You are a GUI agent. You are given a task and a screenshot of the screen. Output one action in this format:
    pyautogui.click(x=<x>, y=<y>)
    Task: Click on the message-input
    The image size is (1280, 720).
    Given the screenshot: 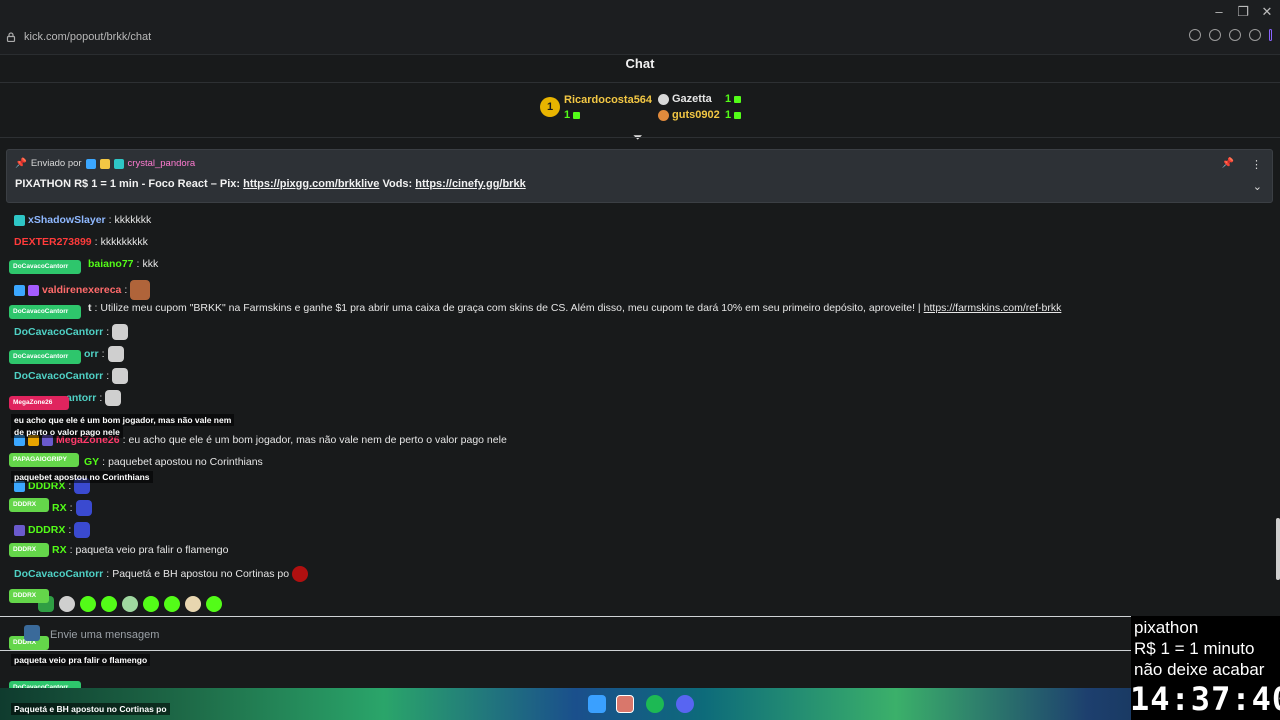 What is the action you would take?
    pyautogui.click(x=400, y=635)
    